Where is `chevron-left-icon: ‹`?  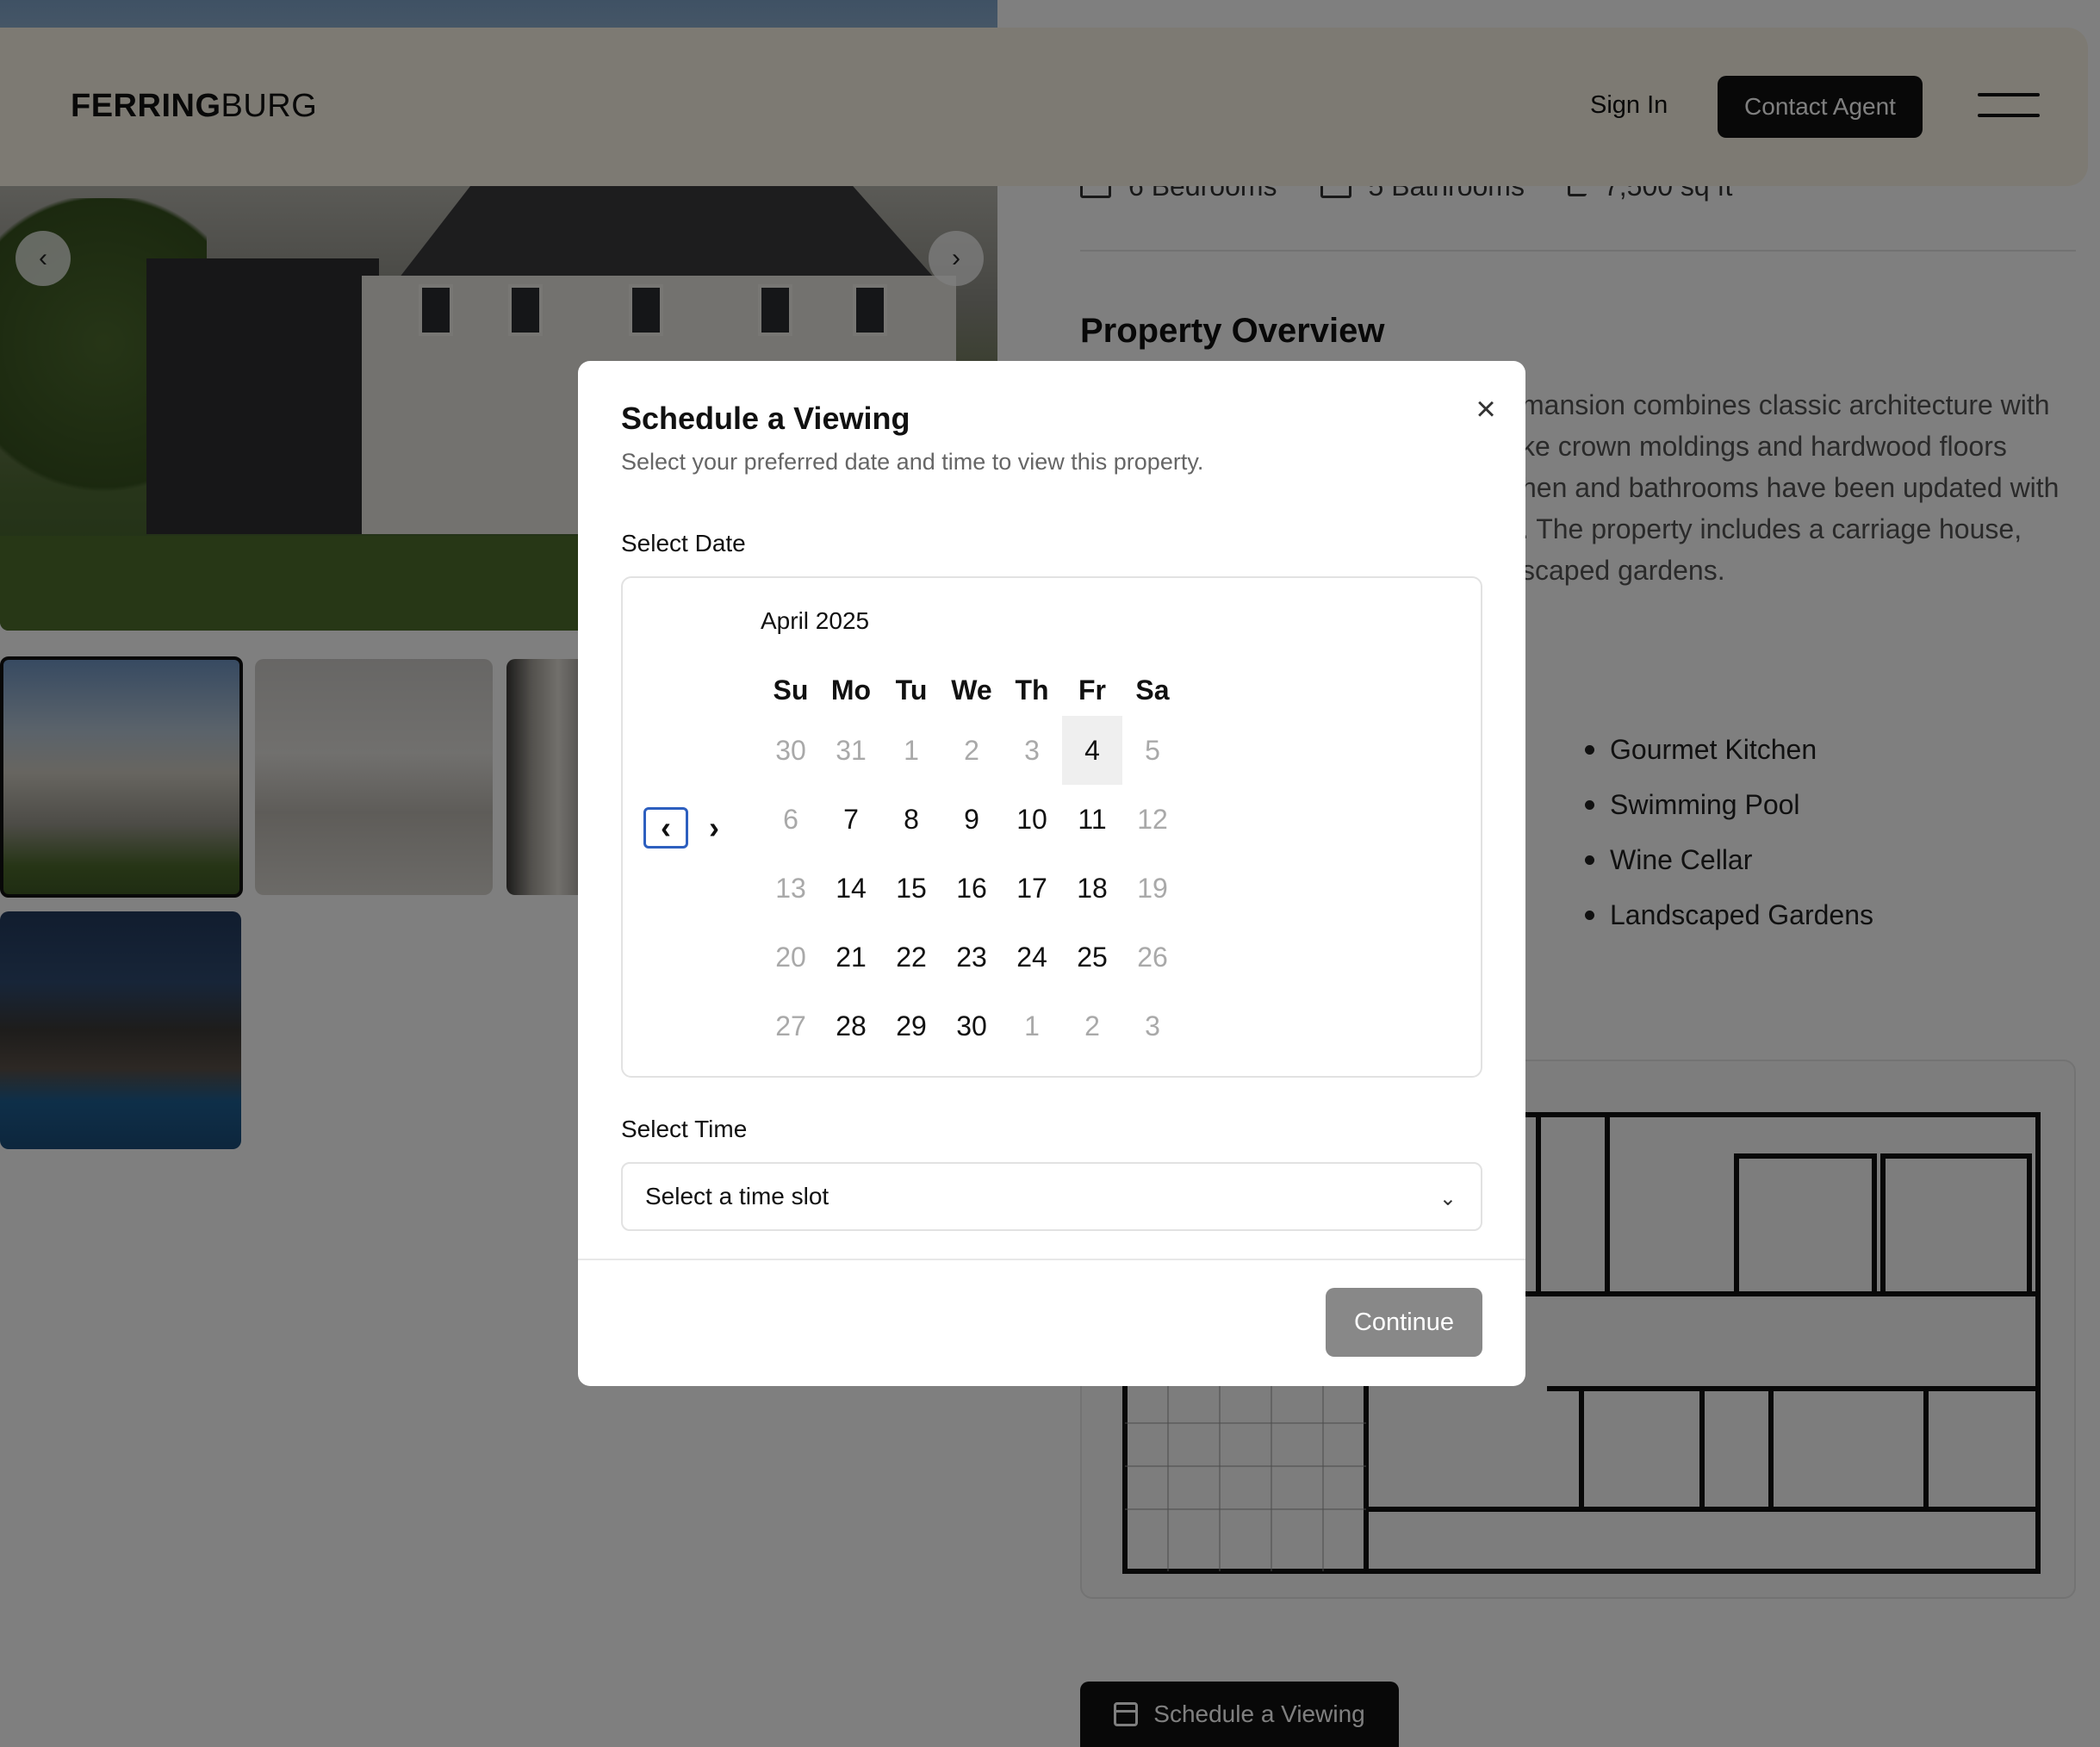 chevron-left-icon: ‹ is located at coordinates (666, 827).